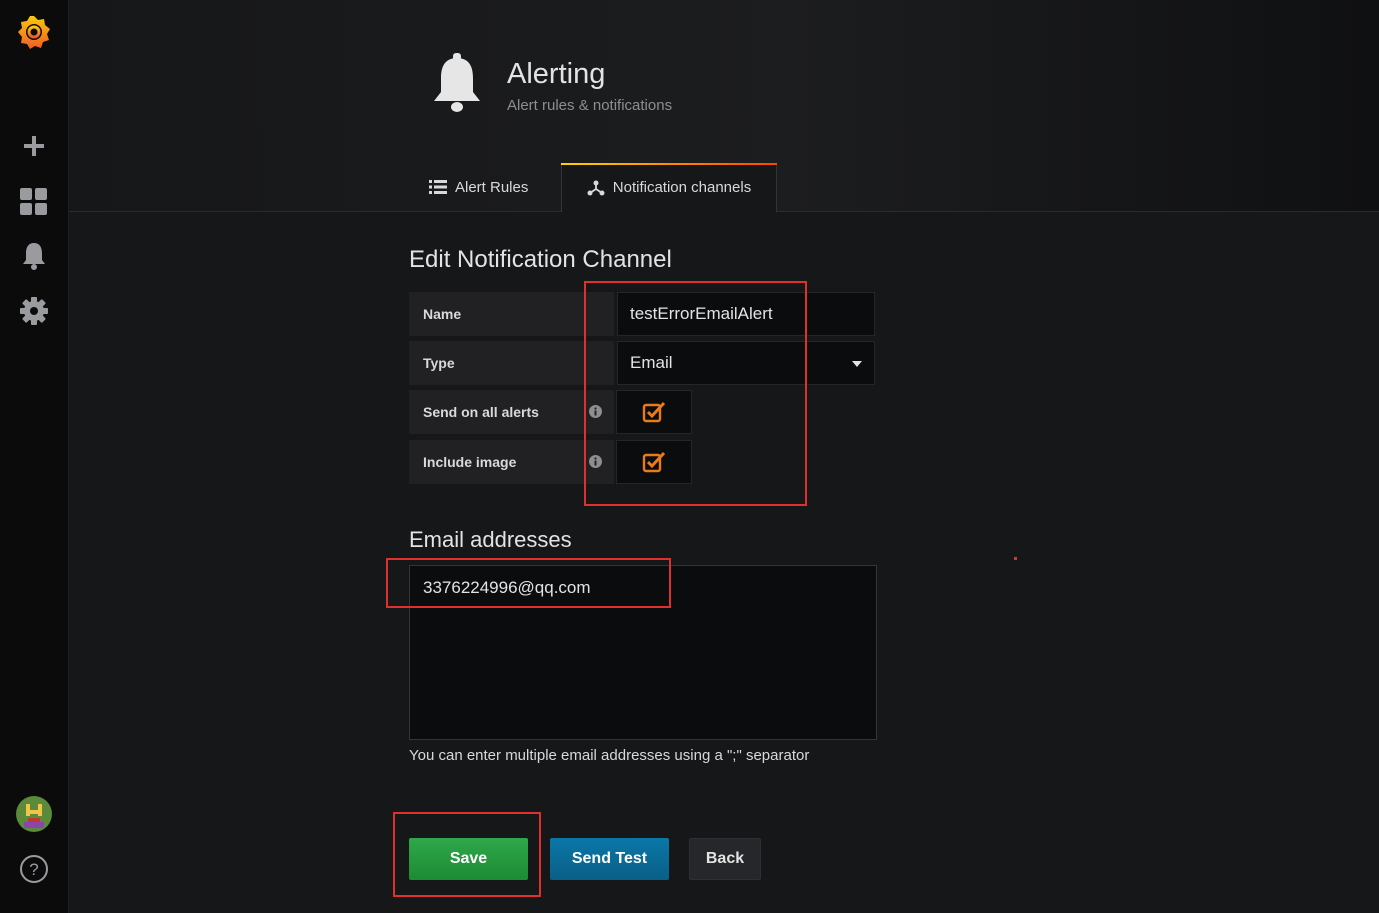  What do you see at coordinates (34, 814) in the screenshot?
I see `user-avatar` at bounding box center [34, 814].